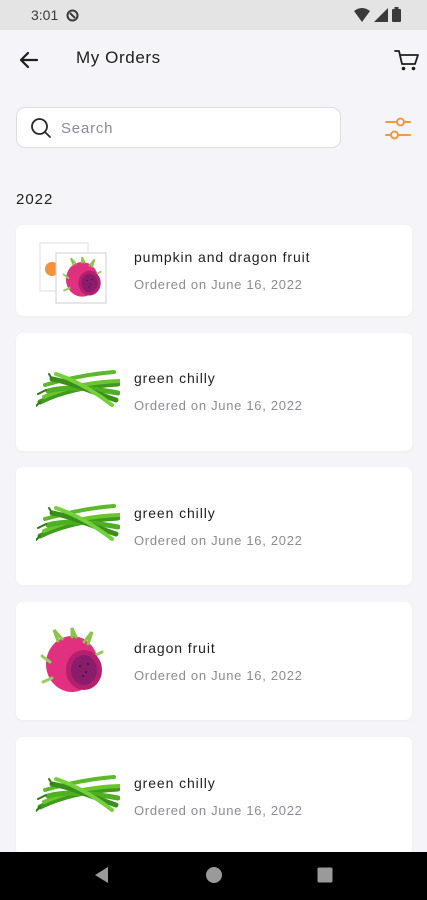 The height and width of the screenshot is (900, 427). Describe the element at coordinates (175, 648) in the screenshot. I see `order-name: dragon fruit` at that location.